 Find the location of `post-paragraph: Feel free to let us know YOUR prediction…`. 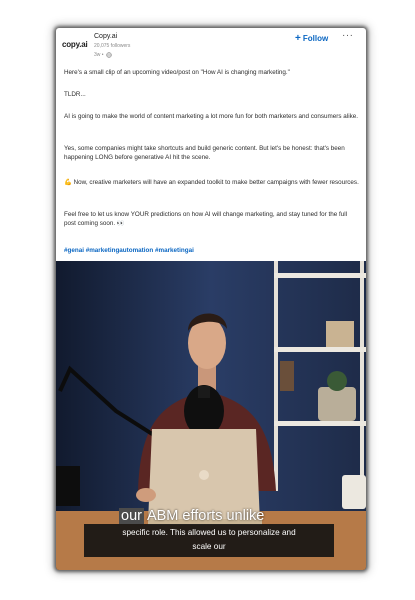

post-paragraph: Feel free to let us know YOUR prediction… is located at coordinates (206, 219).